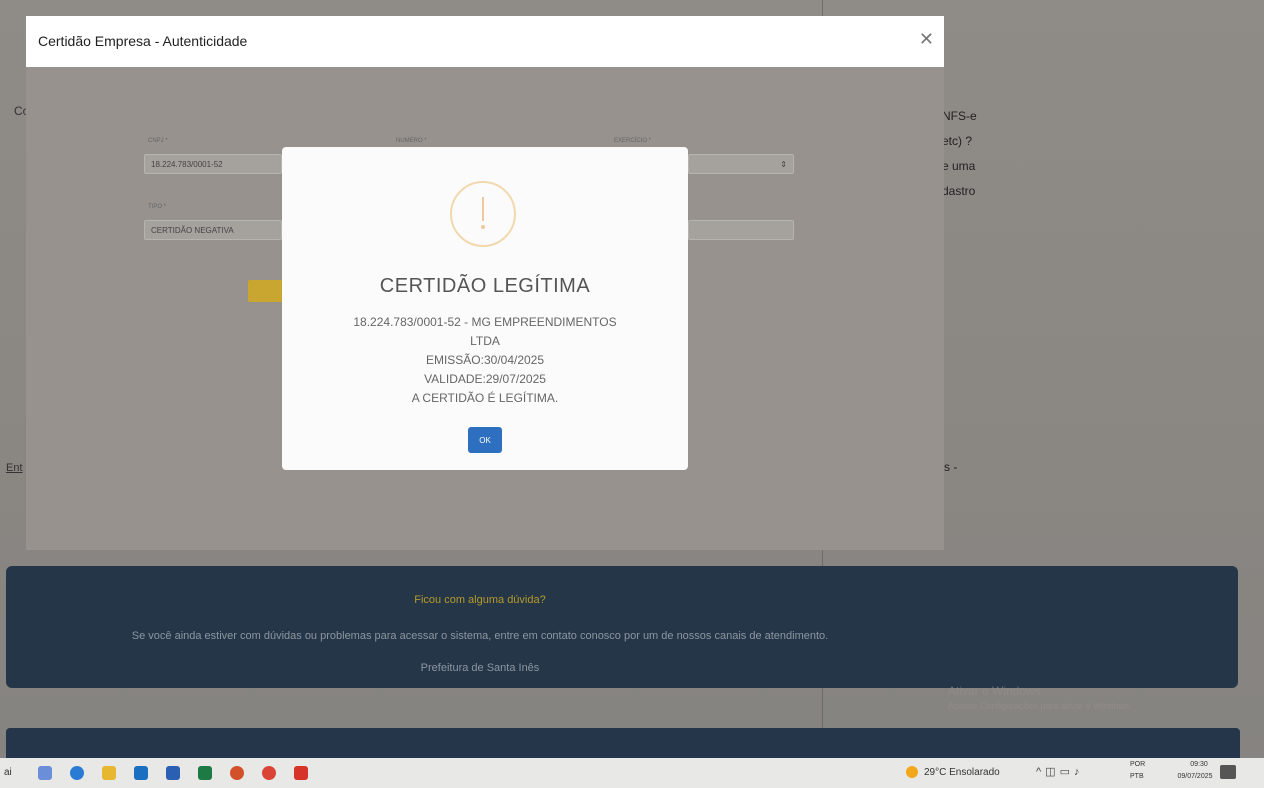 Image resolution: width=1264 pixels, height=788 pixels. What do you see at coordinates (480, 600) in the screenshot?
I see `footer-title: Ficou com alguma dúvida?` at bounding box center [480, 600].